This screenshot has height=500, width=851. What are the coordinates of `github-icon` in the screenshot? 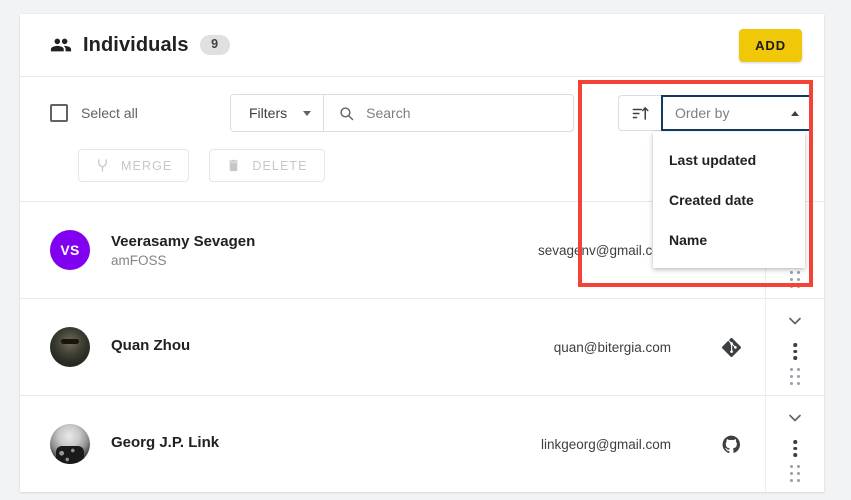 It's located at (731, 444).